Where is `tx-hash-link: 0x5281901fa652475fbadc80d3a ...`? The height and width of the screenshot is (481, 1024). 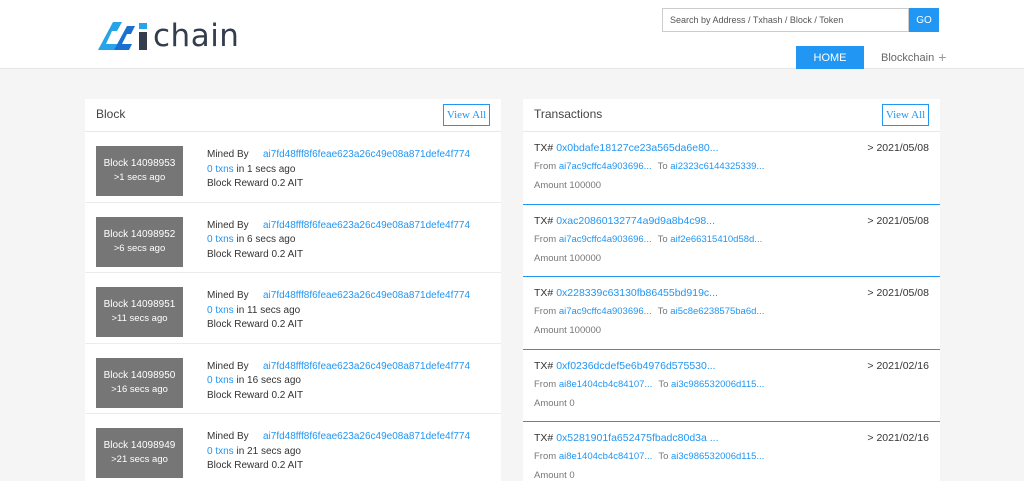
tx-hash-link: 0x5281901fa652475fbadc80d3a ... is located at coordinates (637, 438).